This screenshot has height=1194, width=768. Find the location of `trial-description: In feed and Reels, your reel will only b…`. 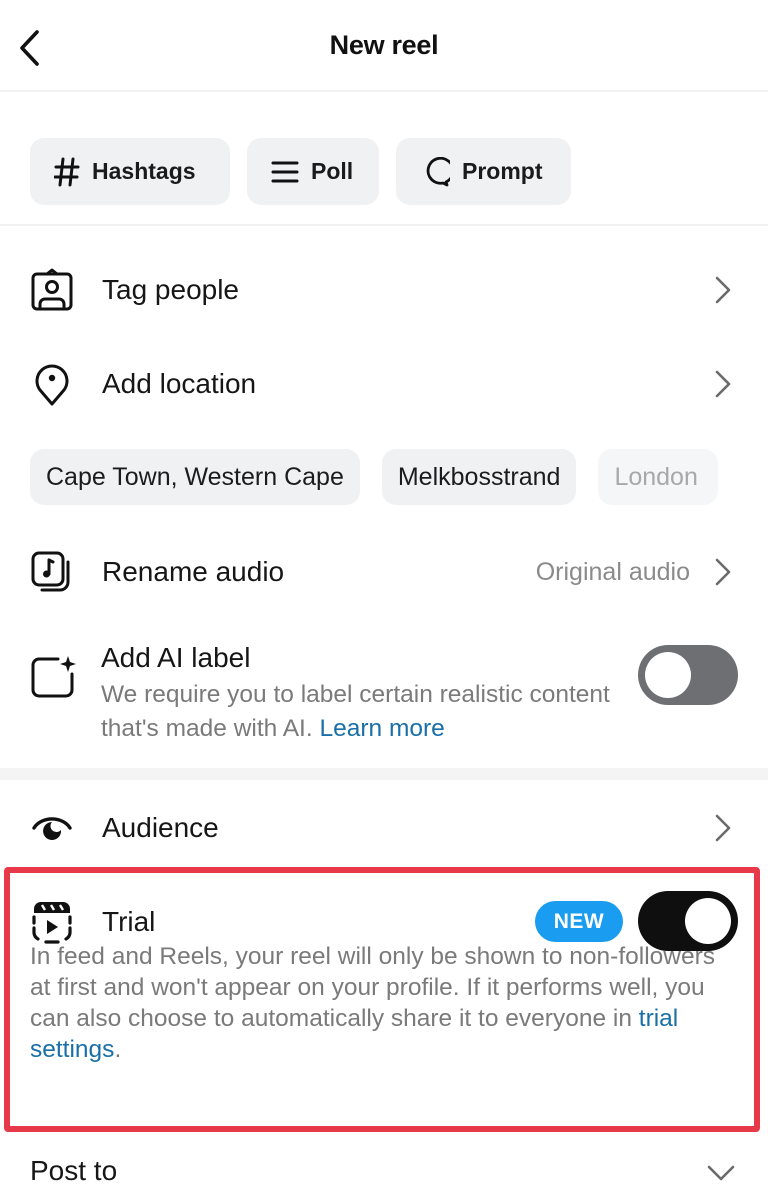

trial-description: In feed and Reels, your reel will only b… is located at coordinates (375, 1003).